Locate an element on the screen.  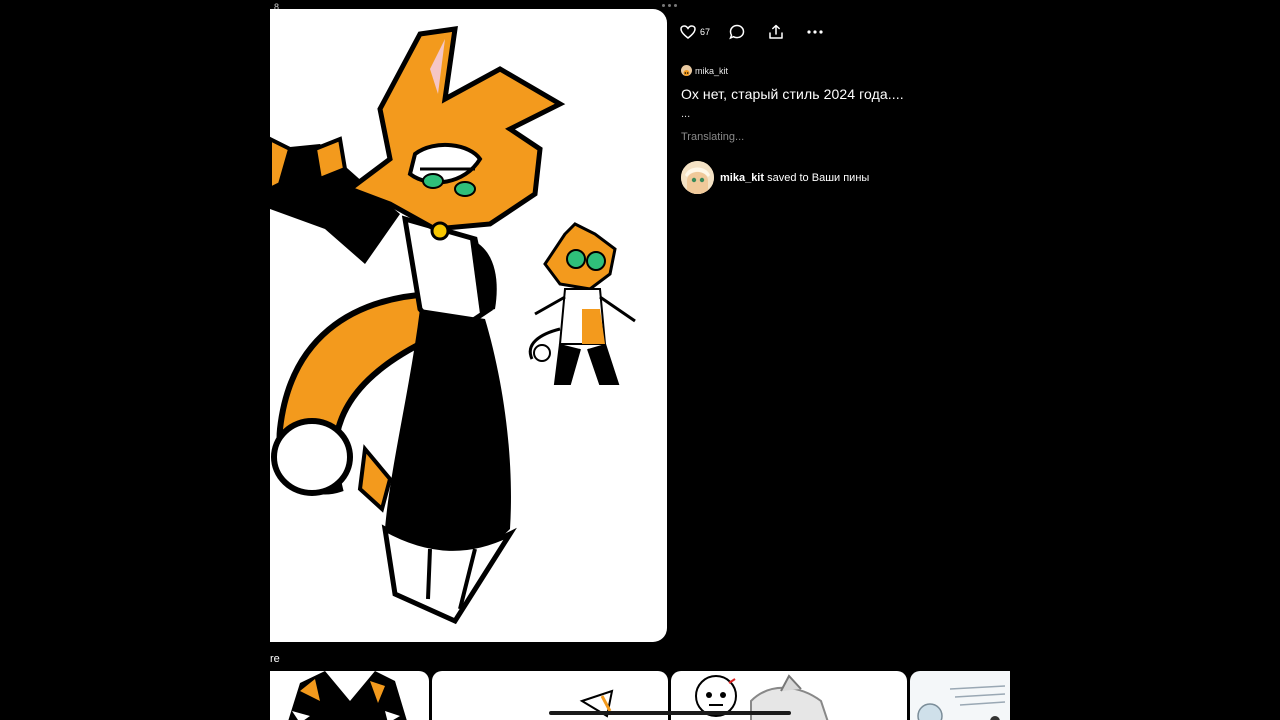
multitask-dots is located at coordinates (669, 5).